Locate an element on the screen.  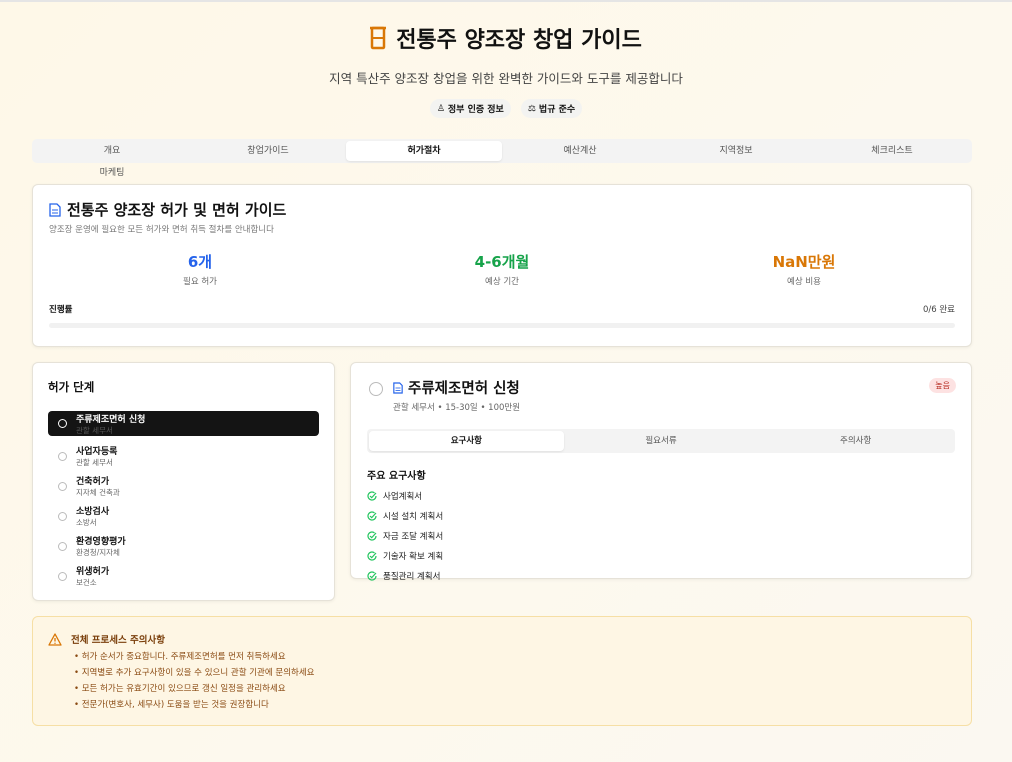
step-agency: 보건소 is located at coordinates (86, 582).